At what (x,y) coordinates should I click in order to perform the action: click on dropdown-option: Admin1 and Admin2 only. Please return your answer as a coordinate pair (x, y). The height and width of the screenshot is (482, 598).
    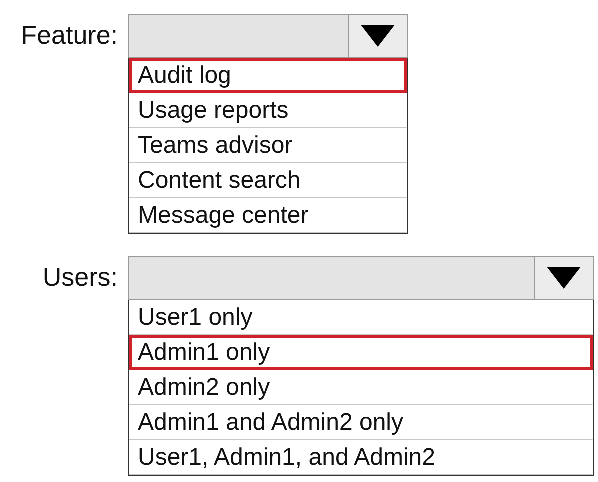
    Looking at the image, I should click on (361, 422).